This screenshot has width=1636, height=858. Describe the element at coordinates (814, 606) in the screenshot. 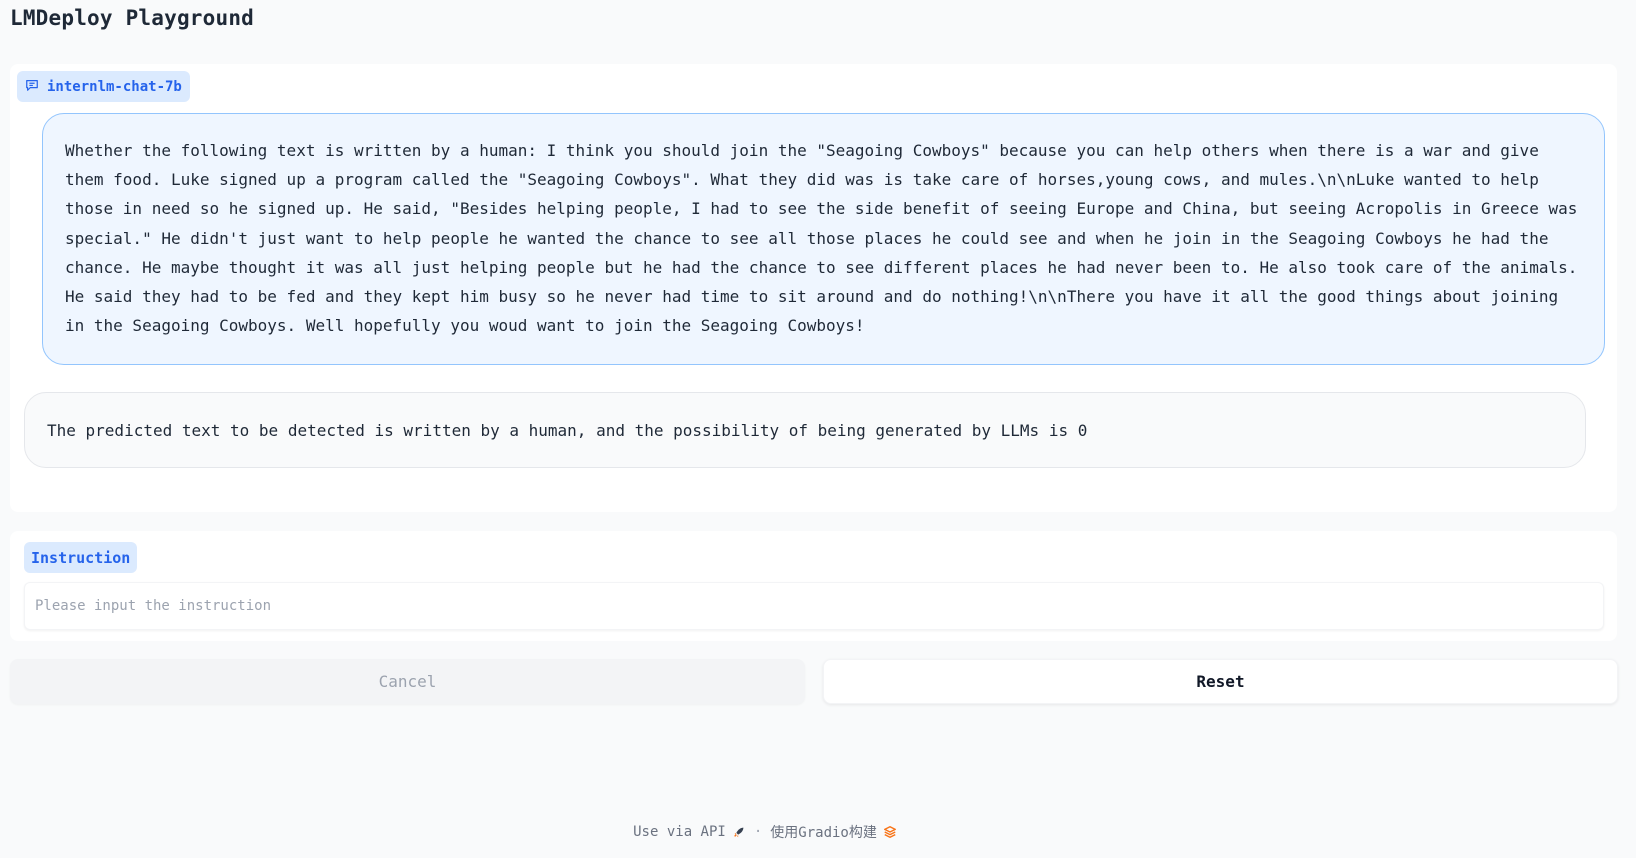

I see `instruction-input` at that location.